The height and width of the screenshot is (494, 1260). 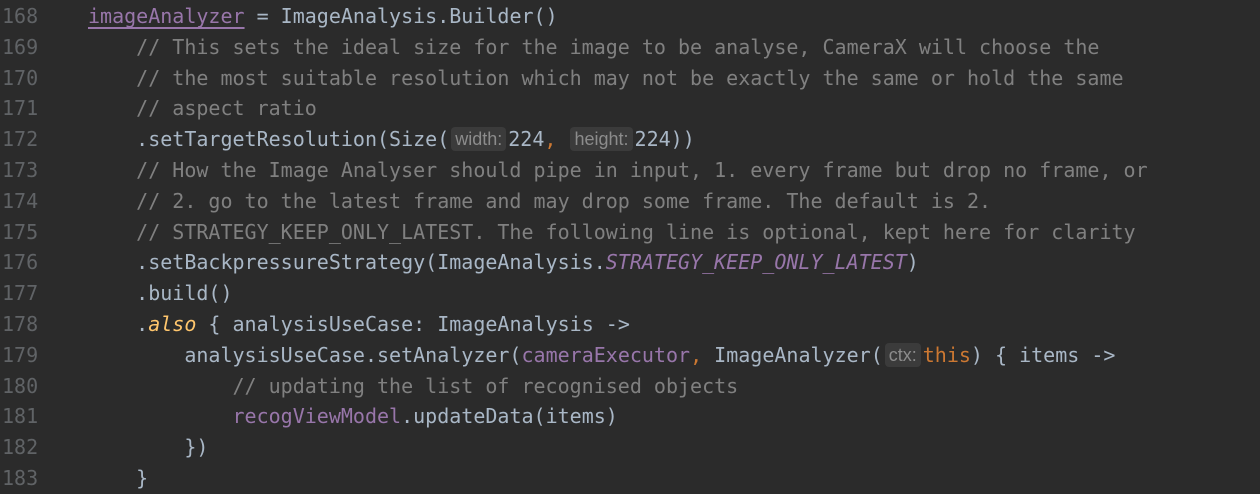 I want to click on code-token: ., so click(x=118, y=324).